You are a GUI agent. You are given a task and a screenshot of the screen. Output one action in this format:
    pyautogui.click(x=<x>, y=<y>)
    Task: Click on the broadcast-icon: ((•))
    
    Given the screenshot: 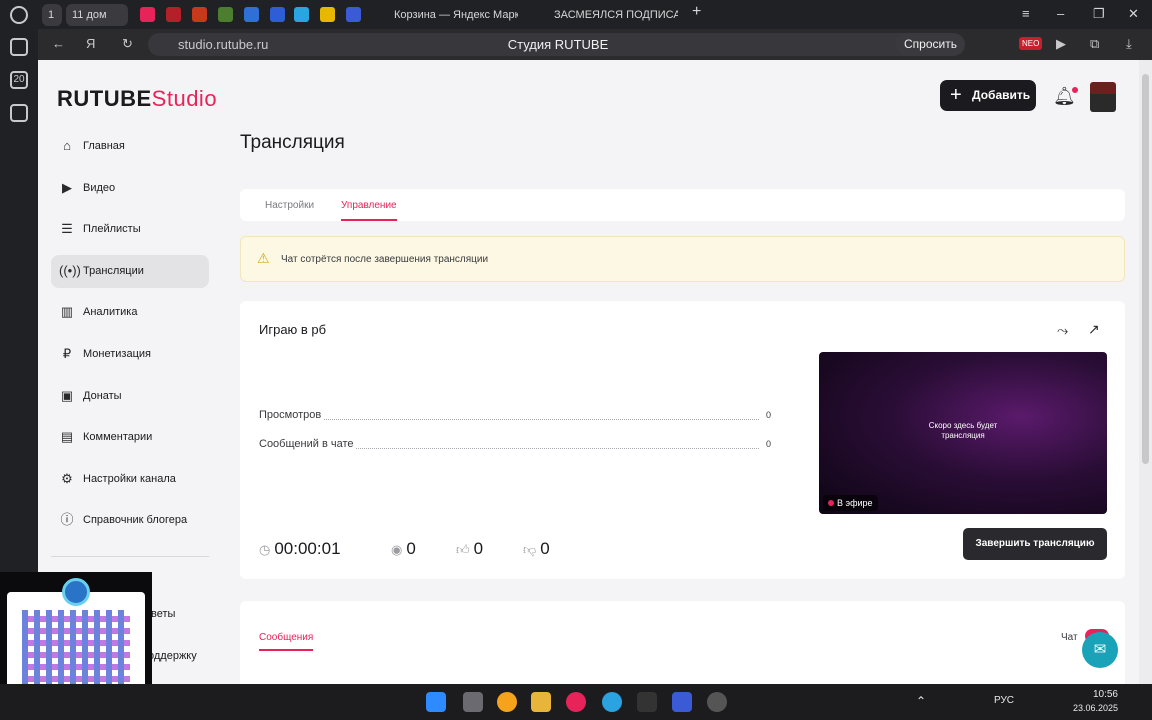 What is the action you would take?
    pyautogui.click(x=70, y=270)
    